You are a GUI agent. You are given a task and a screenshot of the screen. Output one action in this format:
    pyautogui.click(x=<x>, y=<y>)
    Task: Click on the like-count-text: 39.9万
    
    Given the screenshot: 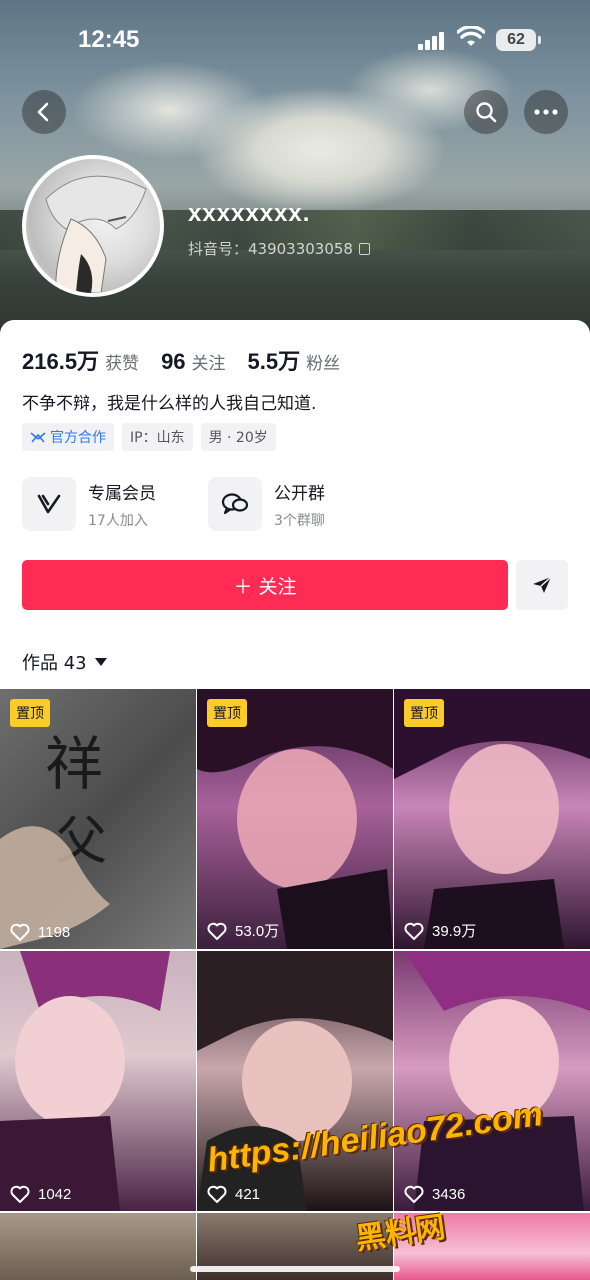 What is the action you would take?
    pyautogui.click(x=454, y=931)
    